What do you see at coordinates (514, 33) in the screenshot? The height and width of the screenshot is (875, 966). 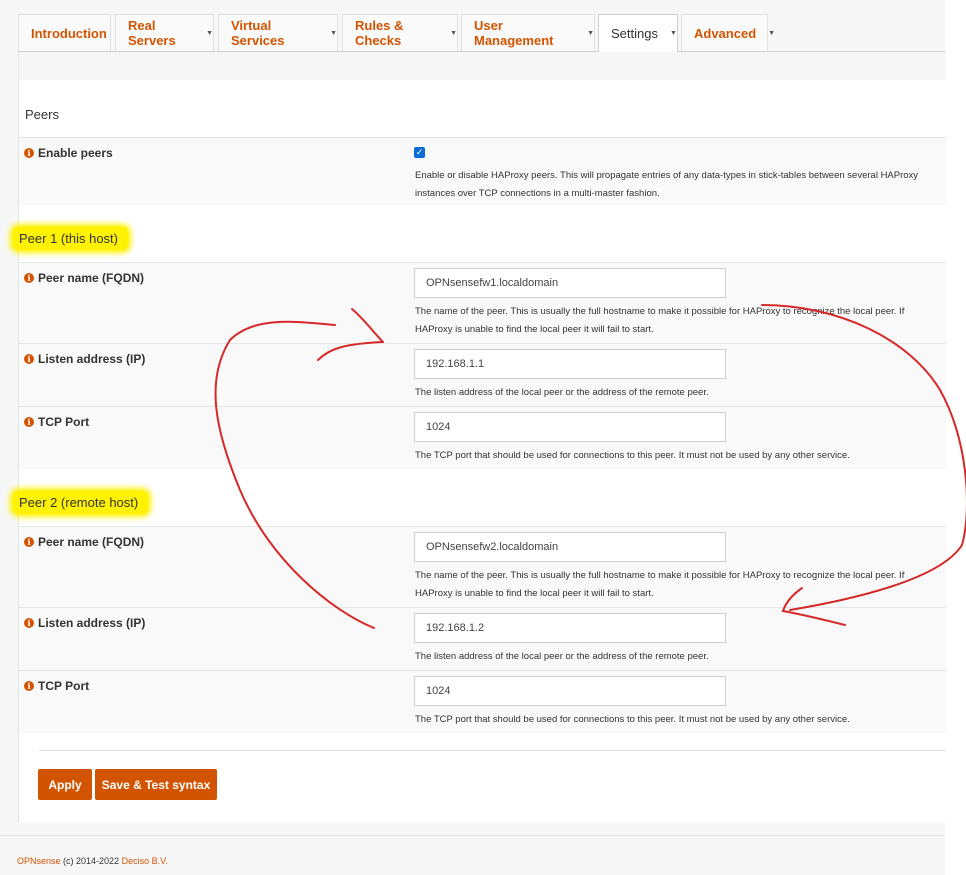 I see `tab-label: User Management` at bounding box center [514, 33].